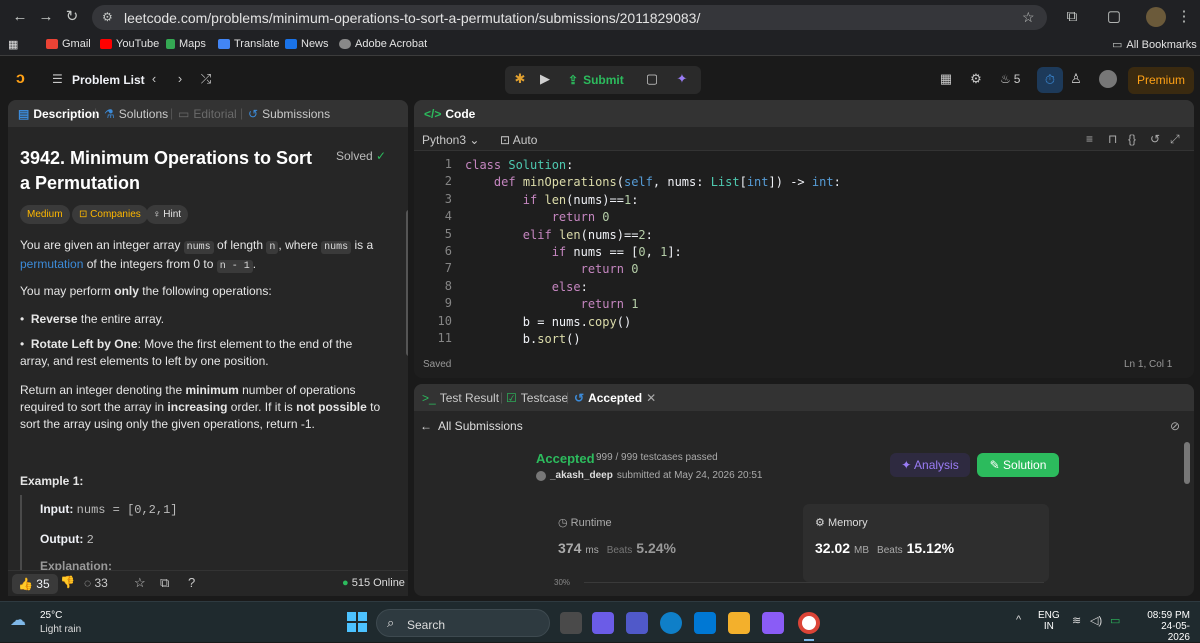 The image size is (1200, 643). Describe the element at coordinates (51, 264) in the screenshot. I see `permutation-link: permutation` at that location.